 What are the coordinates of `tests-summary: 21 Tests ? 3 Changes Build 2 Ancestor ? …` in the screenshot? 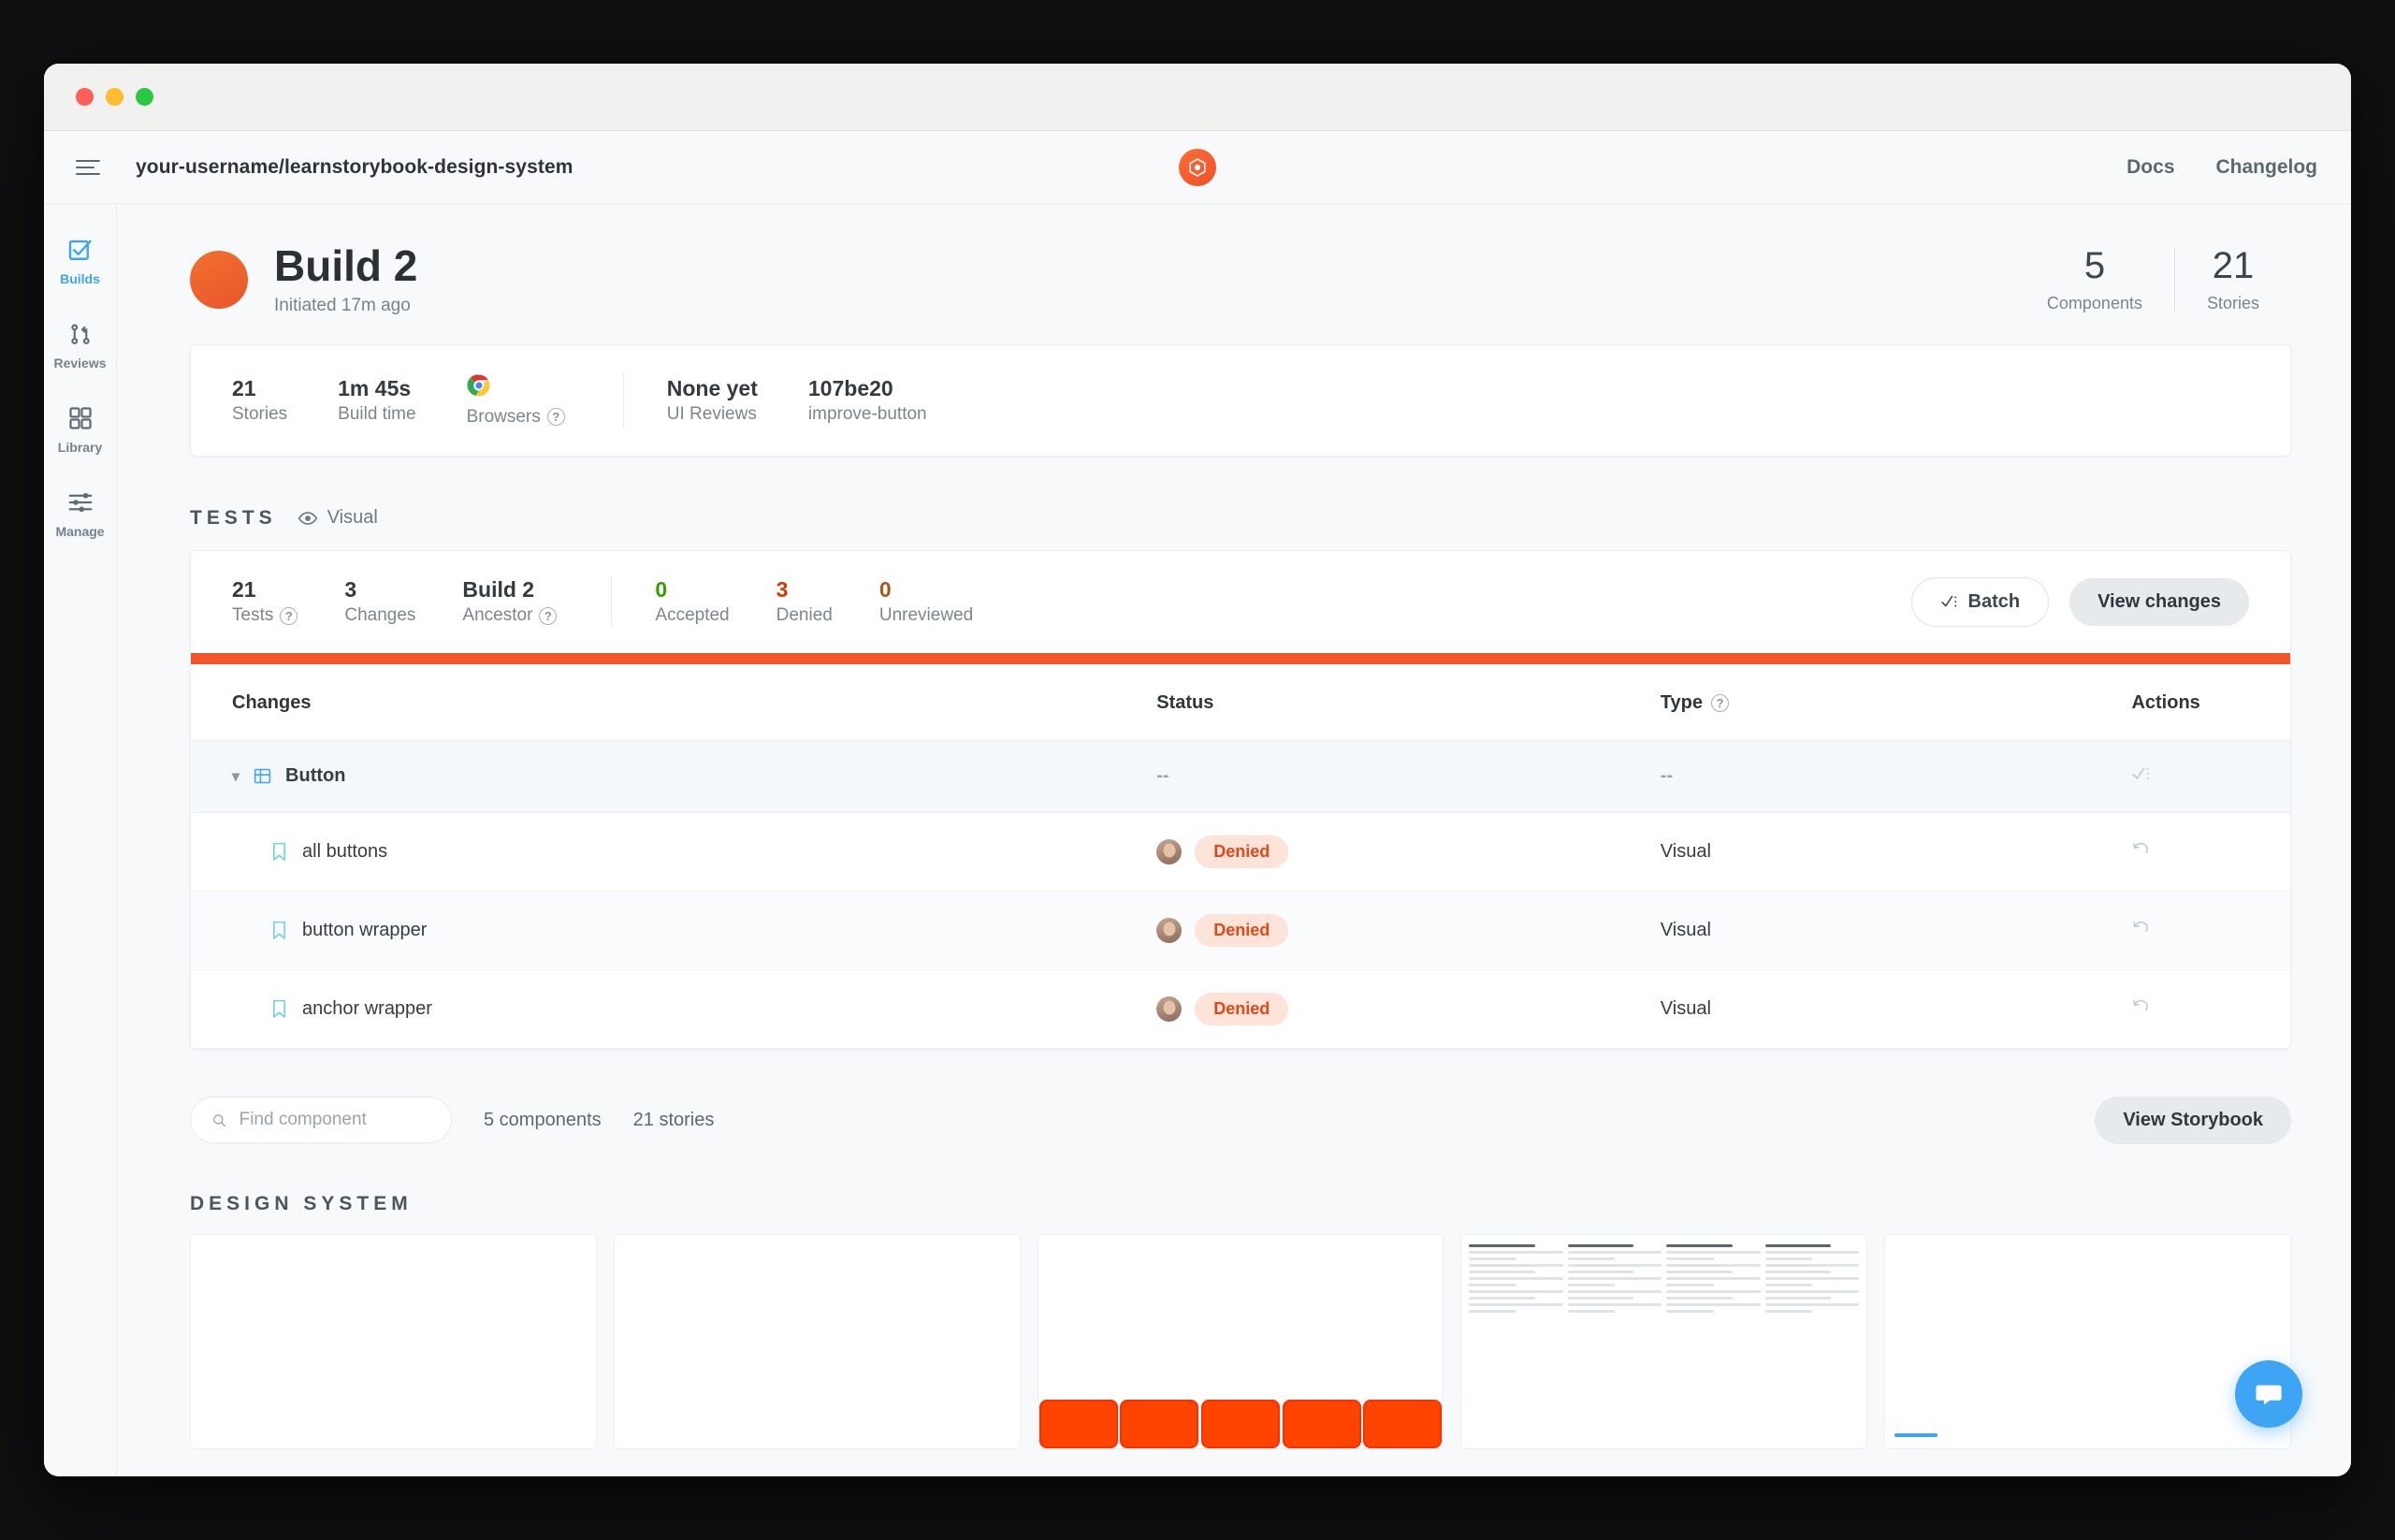 It's located at (1240, 602).